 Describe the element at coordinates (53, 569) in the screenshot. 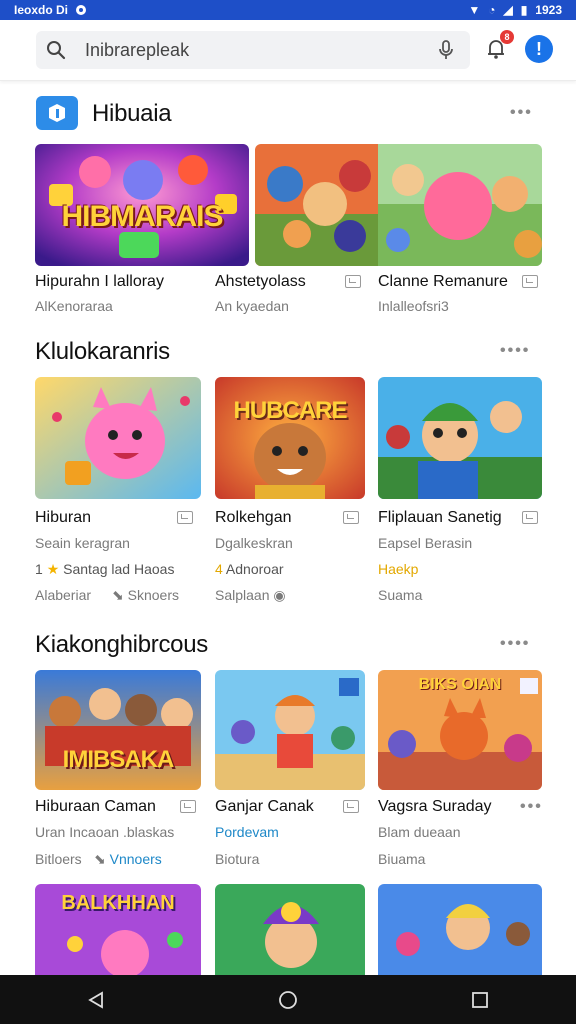

I see `star-icon: ★` at that location.